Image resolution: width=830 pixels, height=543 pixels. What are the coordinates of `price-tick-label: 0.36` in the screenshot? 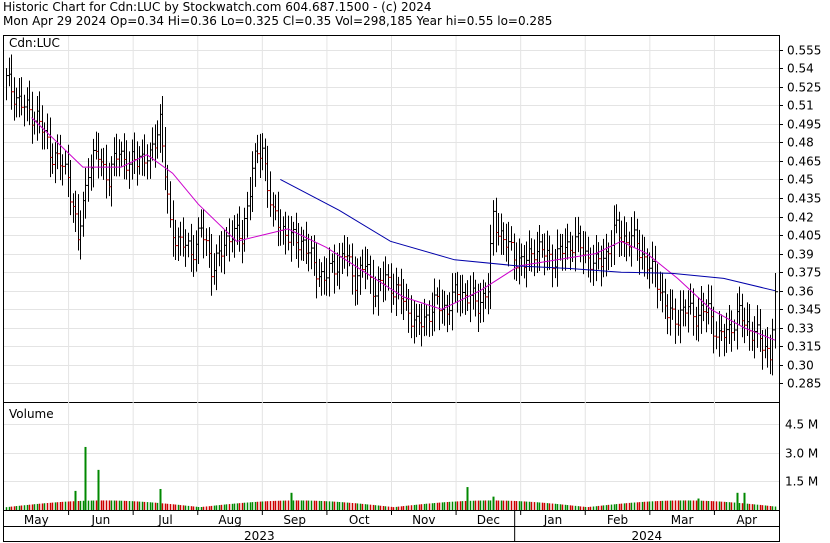 It's located at (800, 292).